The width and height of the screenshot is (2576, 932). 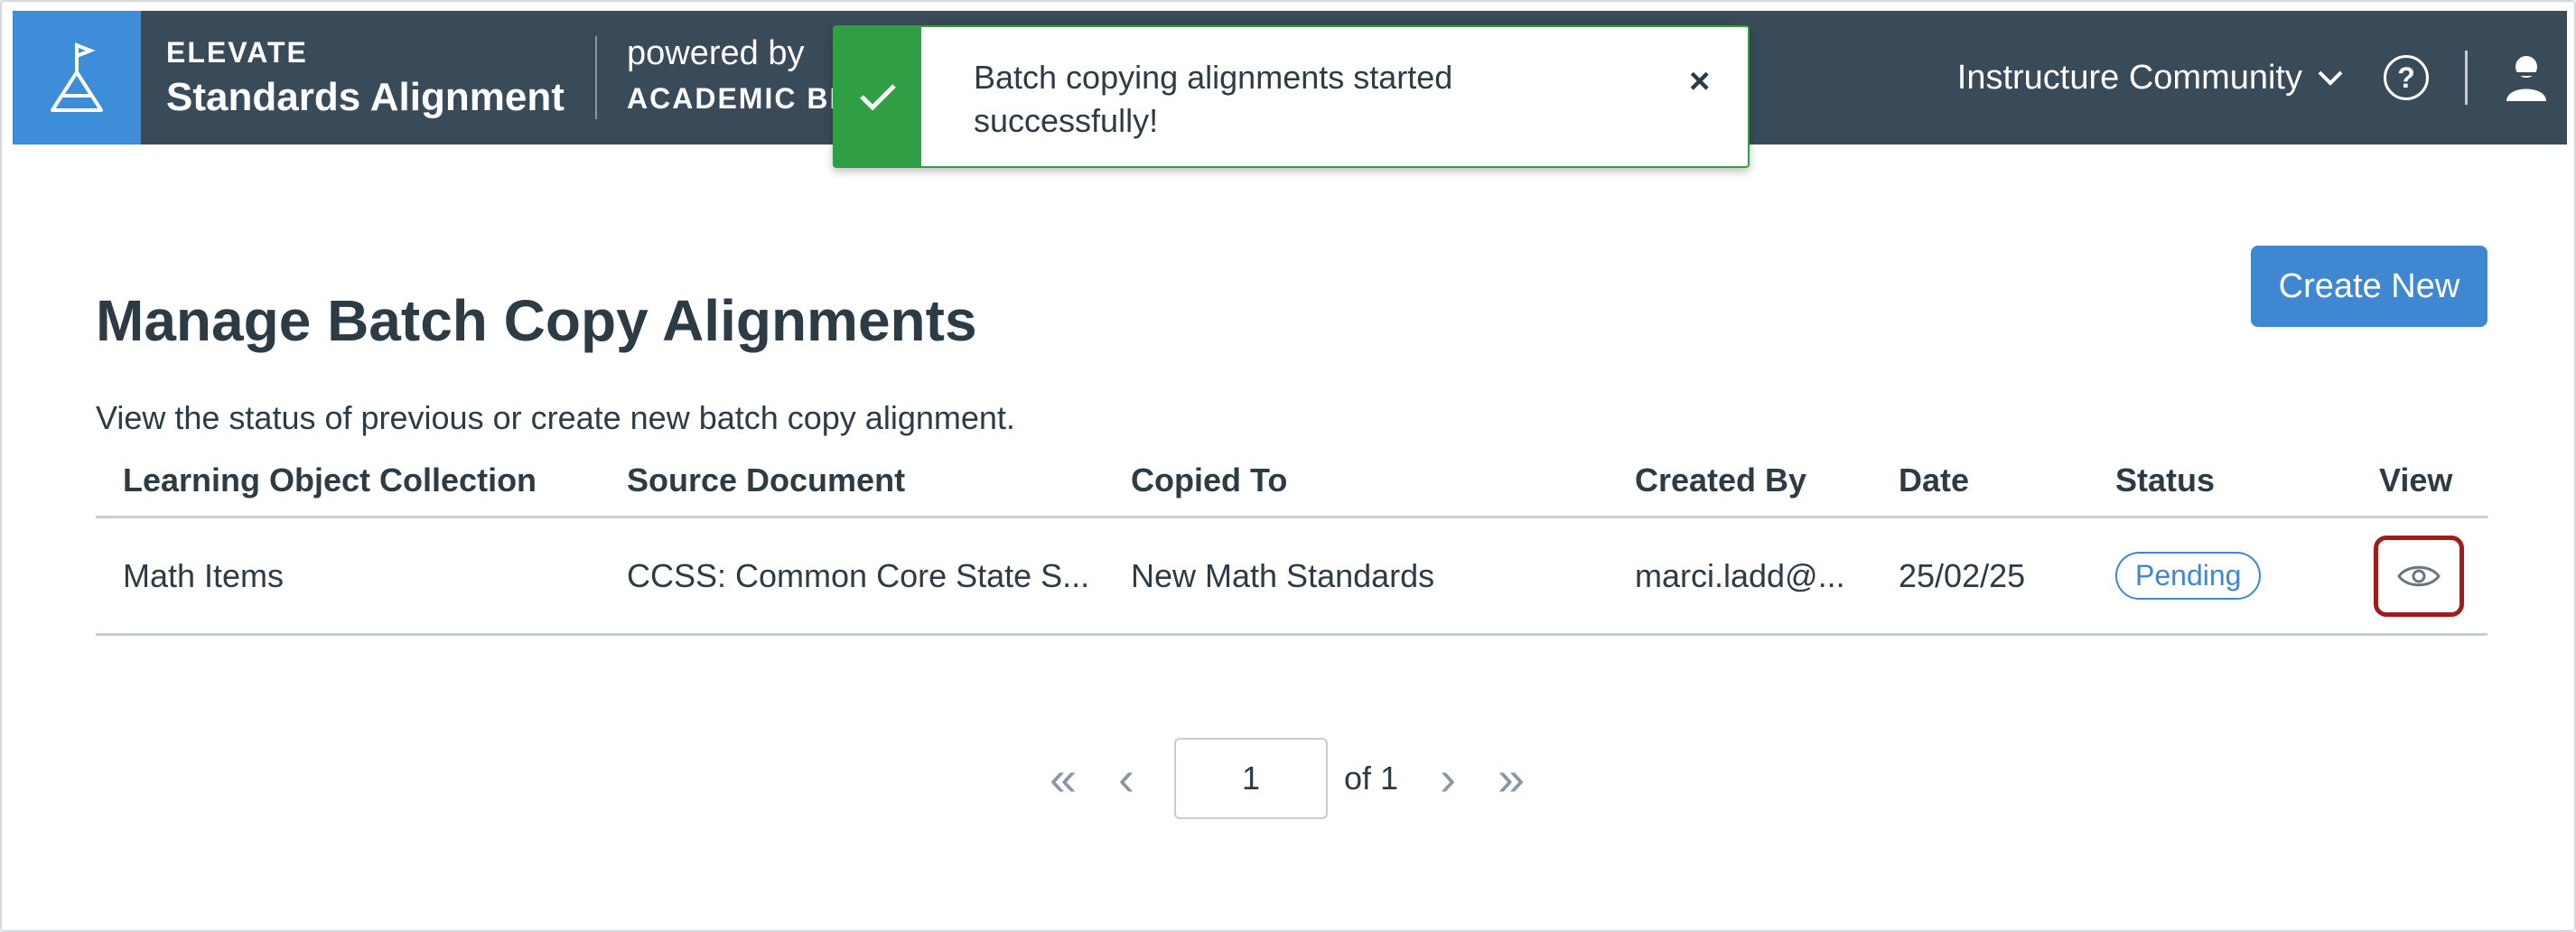 What do you see at coordinates (1209, 480) in the screenshot?
I see `header-copied-to: Copied To` at bounding box center [1209, 480].